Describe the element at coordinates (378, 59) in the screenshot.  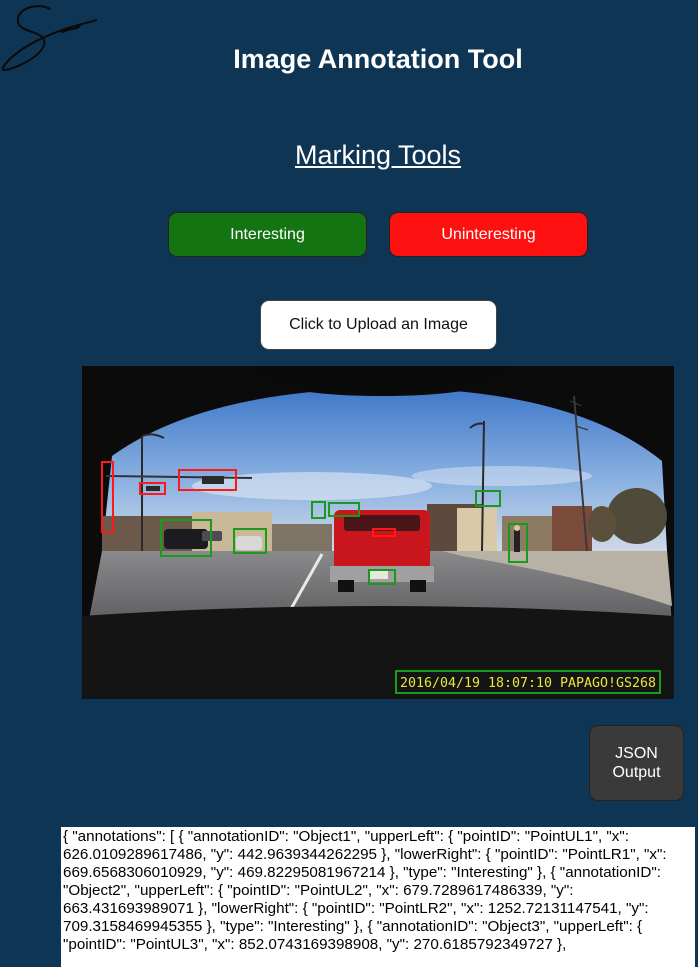
I see `app-title: Image Annotation Tool` at that location.